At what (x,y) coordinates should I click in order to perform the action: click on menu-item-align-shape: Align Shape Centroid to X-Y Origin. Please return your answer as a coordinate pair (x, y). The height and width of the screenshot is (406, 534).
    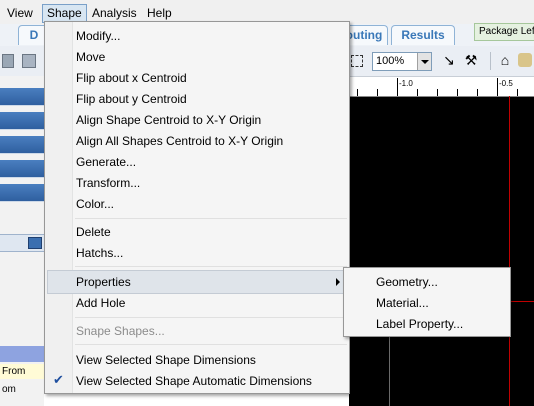
    Looking at the image, I should click on (168, 120).